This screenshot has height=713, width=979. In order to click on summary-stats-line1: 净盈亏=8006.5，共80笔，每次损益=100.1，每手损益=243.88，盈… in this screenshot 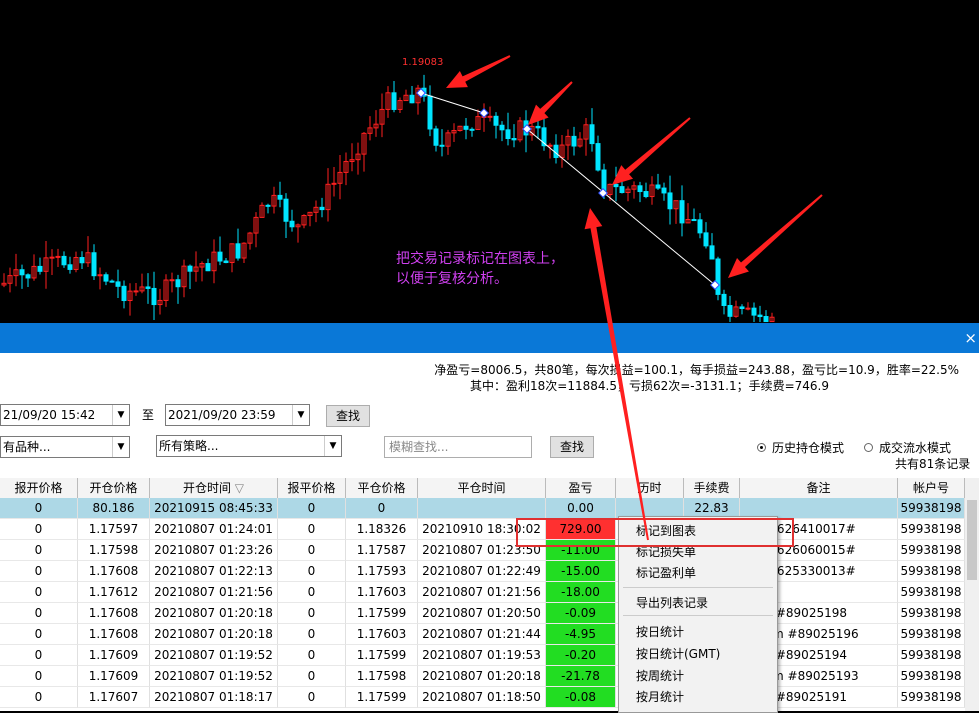, I will do `click(696, 370)`.